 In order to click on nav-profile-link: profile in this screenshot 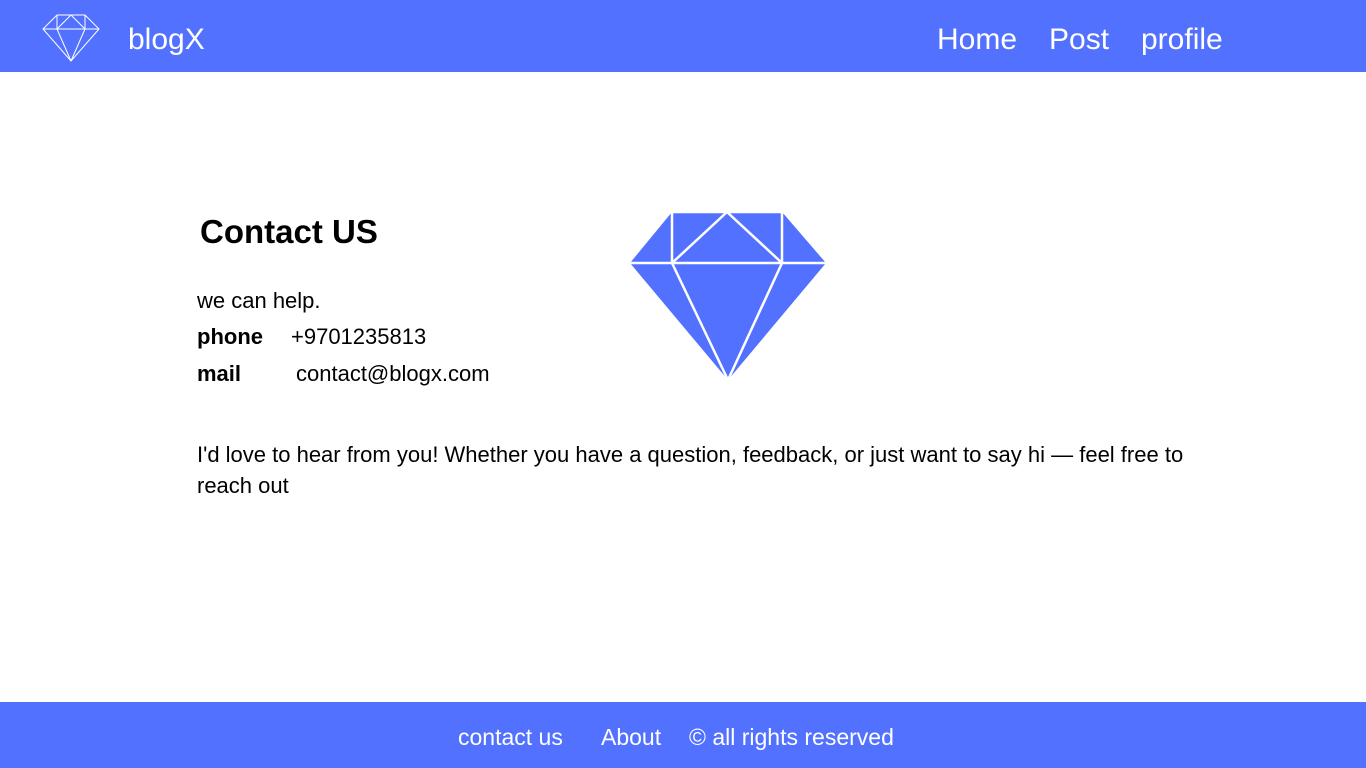, I will do `click(1182, 40)`.